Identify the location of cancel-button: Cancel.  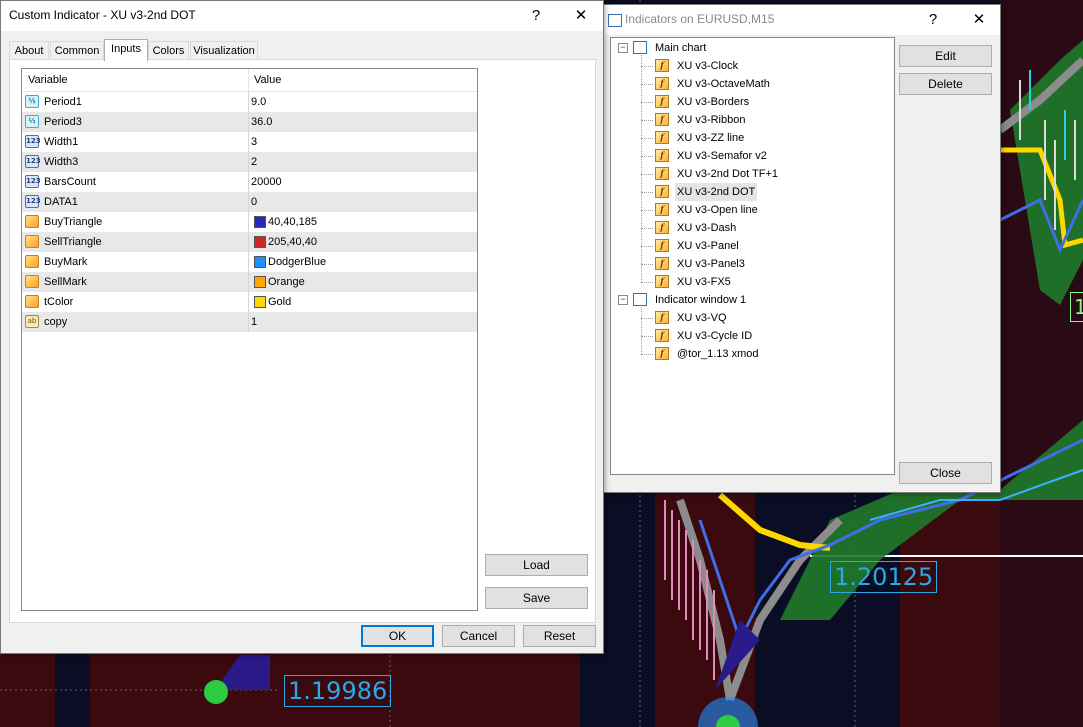
(478, 636).